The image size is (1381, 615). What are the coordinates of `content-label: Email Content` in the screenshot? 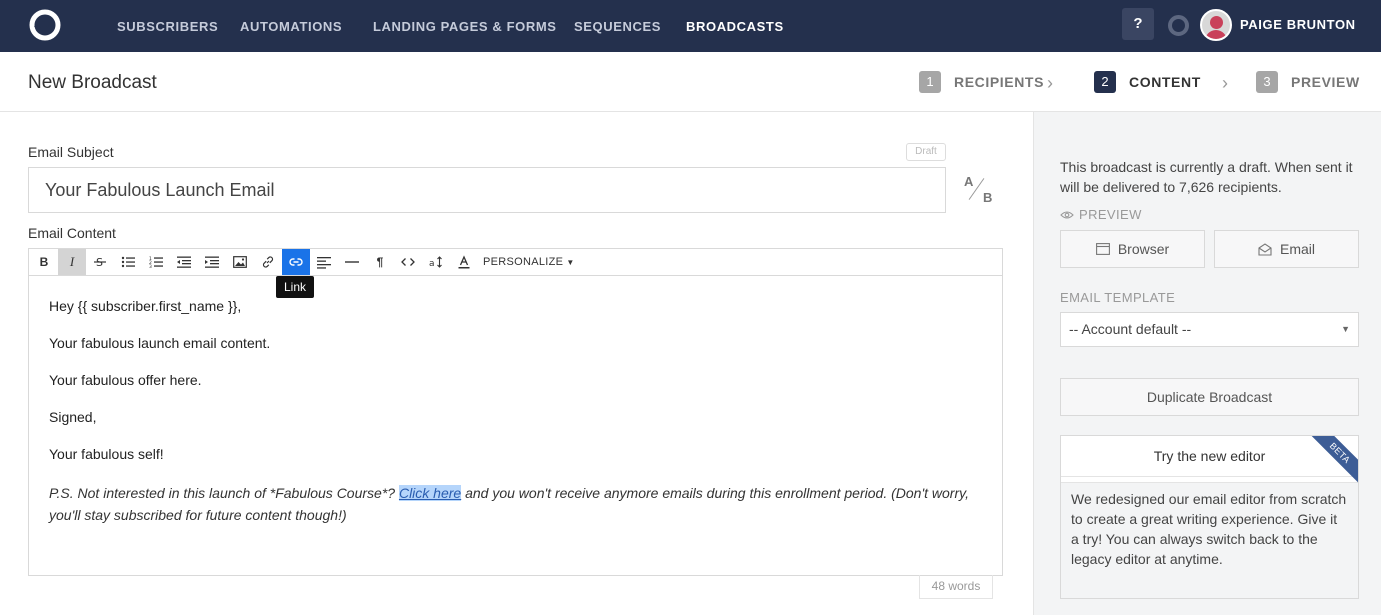 It's located at (72, 233).